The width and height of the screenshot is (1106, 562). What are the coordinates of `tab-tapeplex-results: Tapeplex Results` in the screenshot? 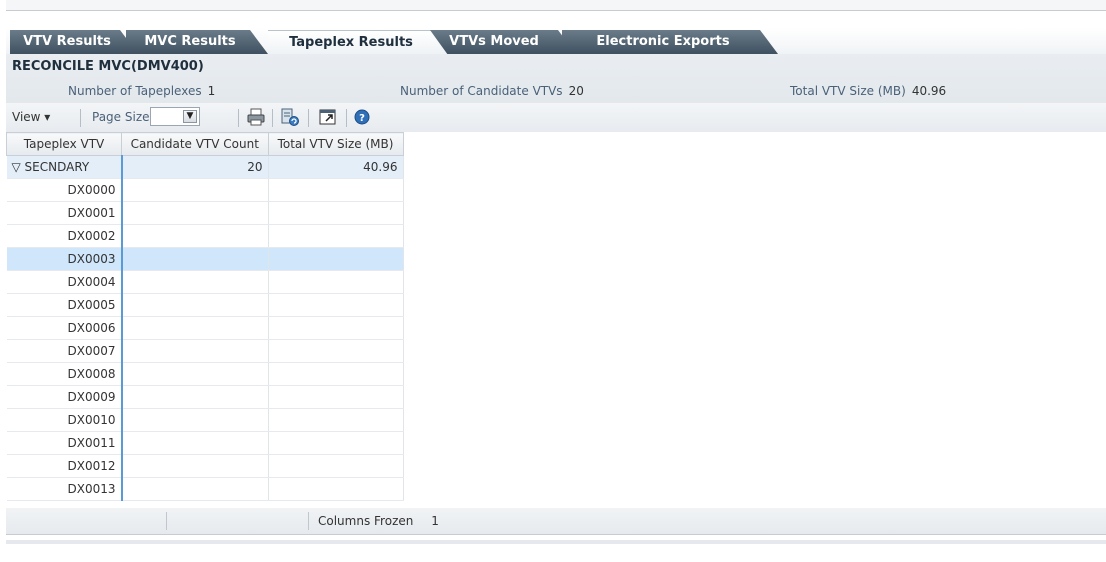 It's located at (358, 42).